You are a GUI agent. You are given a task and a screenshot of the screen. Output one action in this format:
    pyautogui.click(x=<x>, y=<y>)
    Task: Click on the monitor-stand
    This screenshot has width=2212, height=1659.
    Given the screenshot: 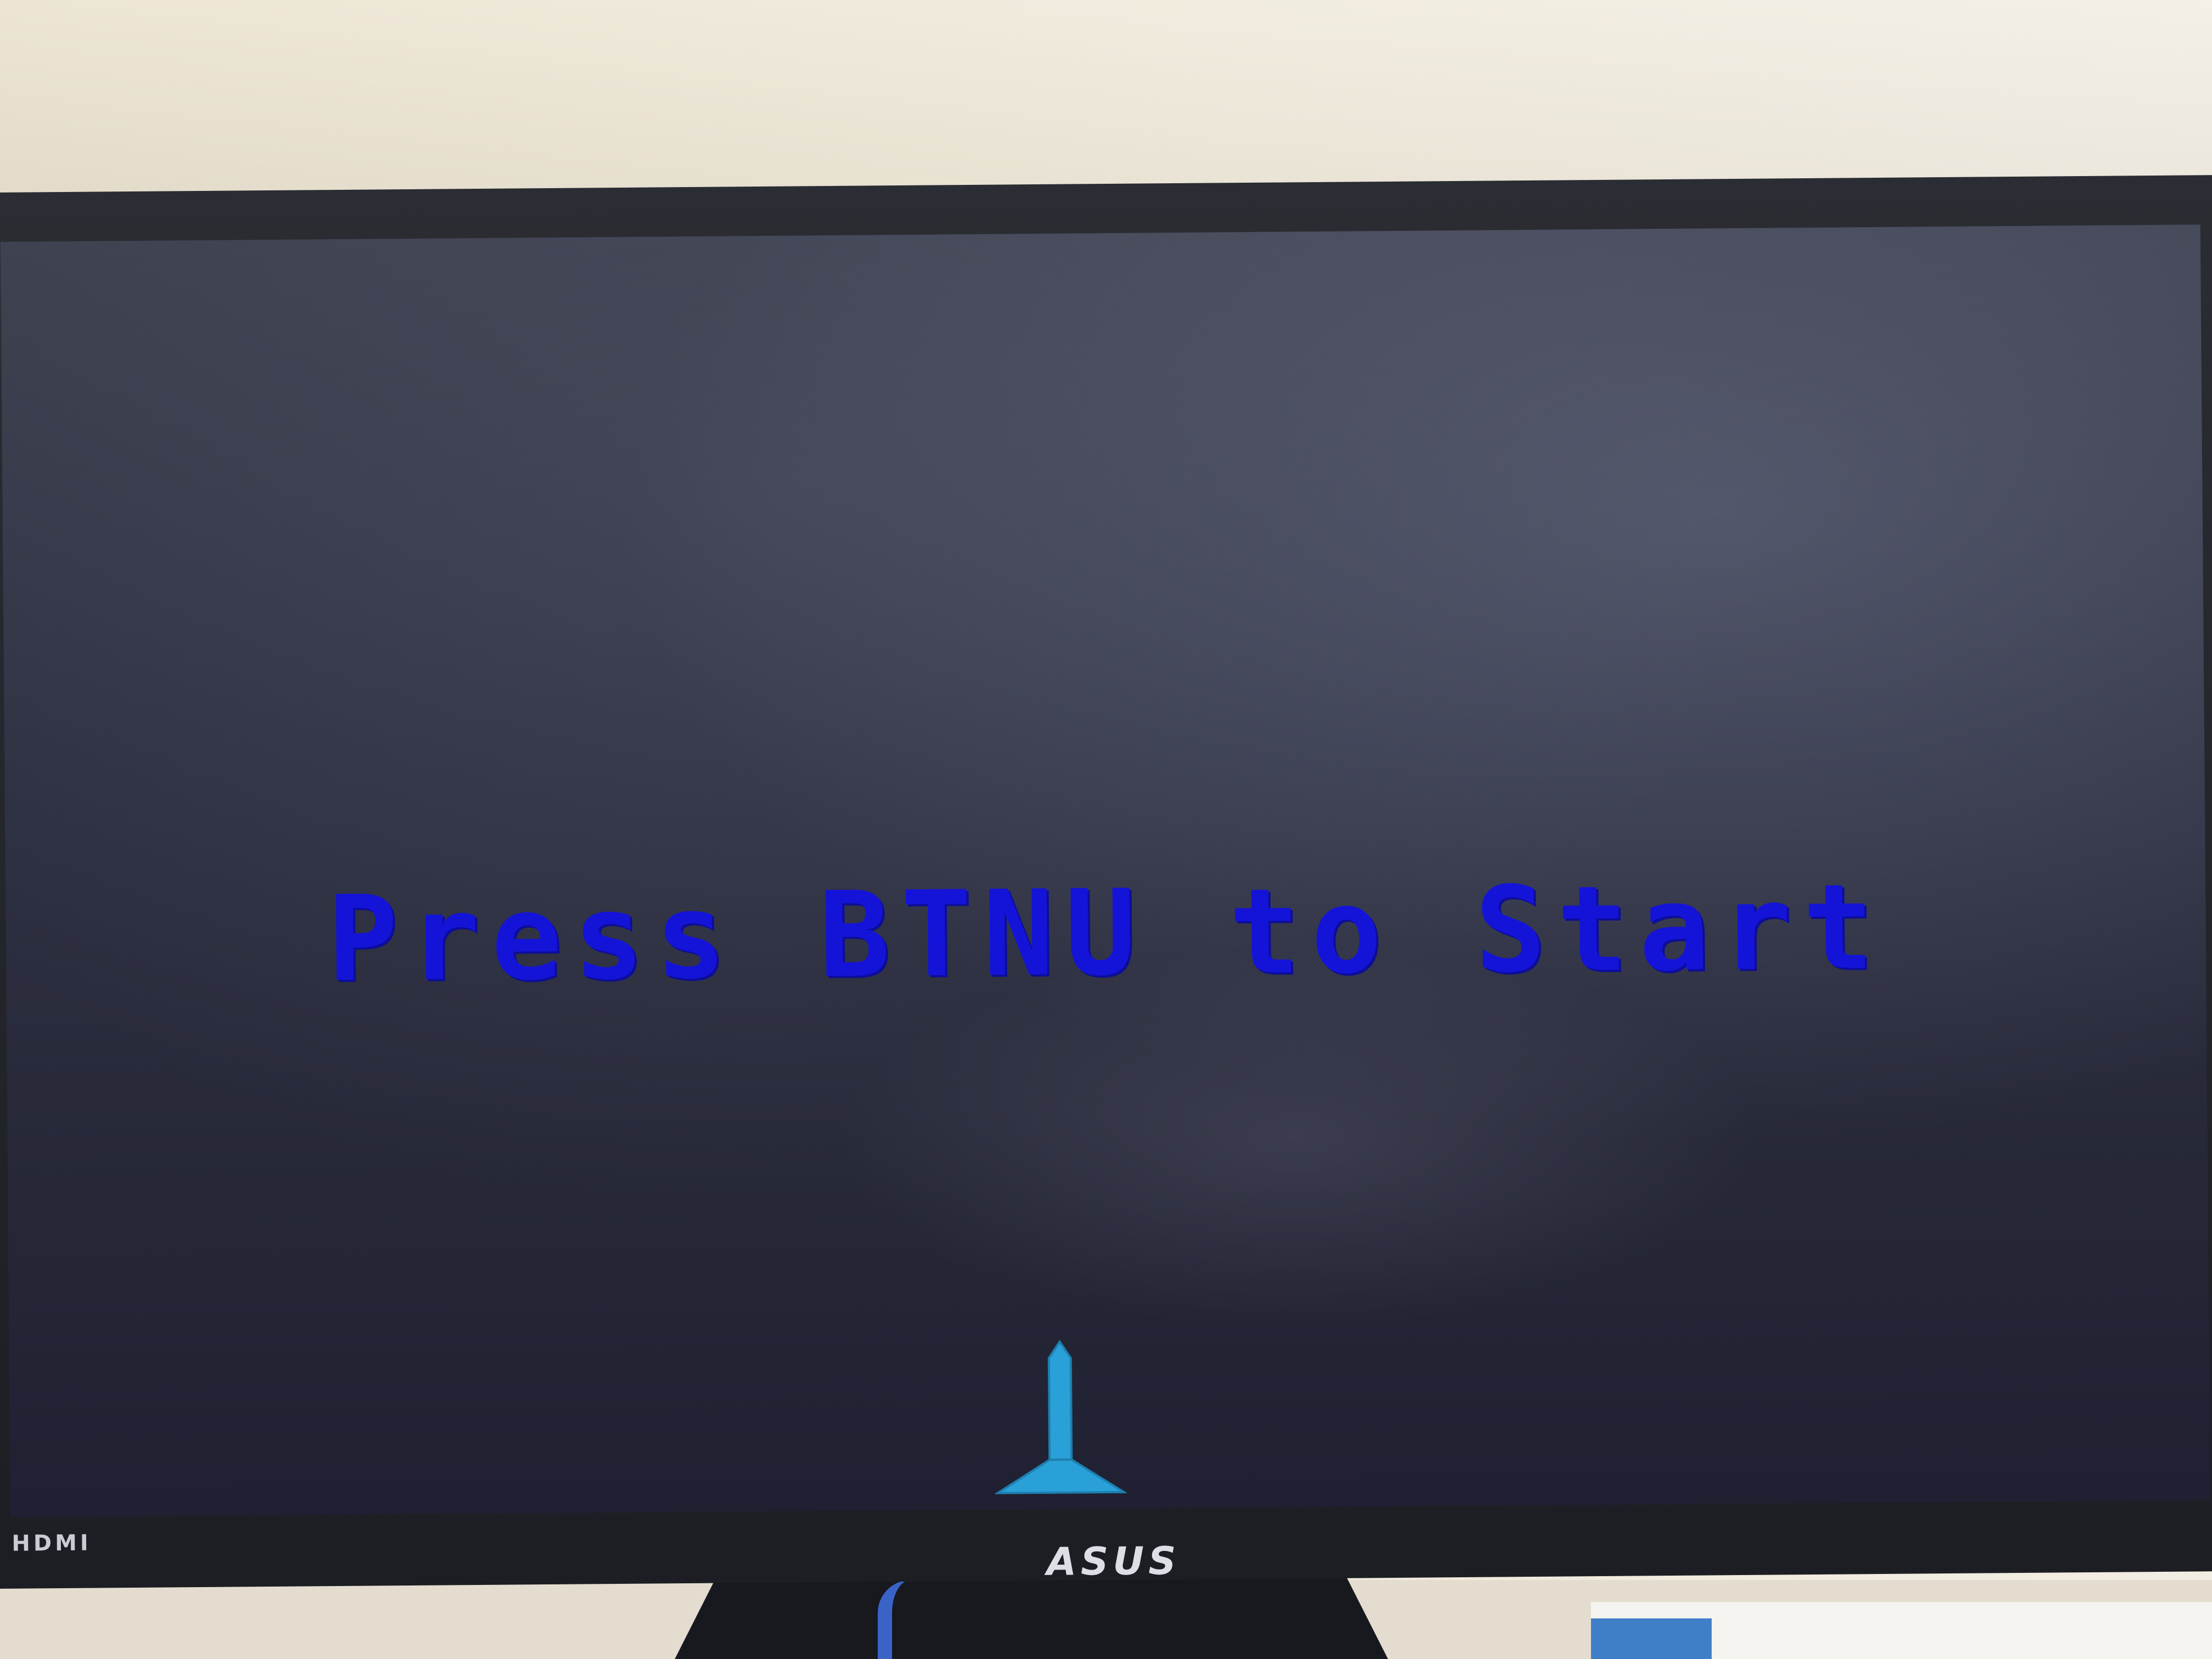 What is the action you would take?
    pyautogui.click(x=1031, y=1617)
    